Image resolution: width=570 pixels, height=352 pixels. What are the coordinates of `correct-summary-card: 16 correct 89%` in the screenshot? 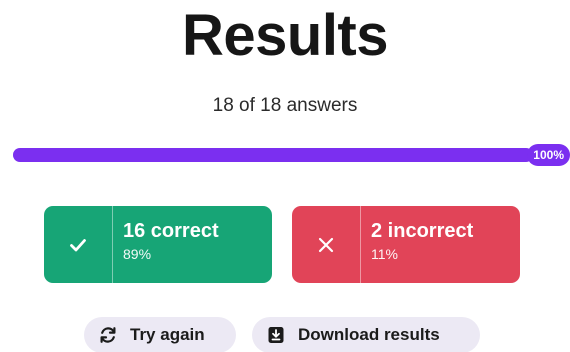 It's located at (158, 244).